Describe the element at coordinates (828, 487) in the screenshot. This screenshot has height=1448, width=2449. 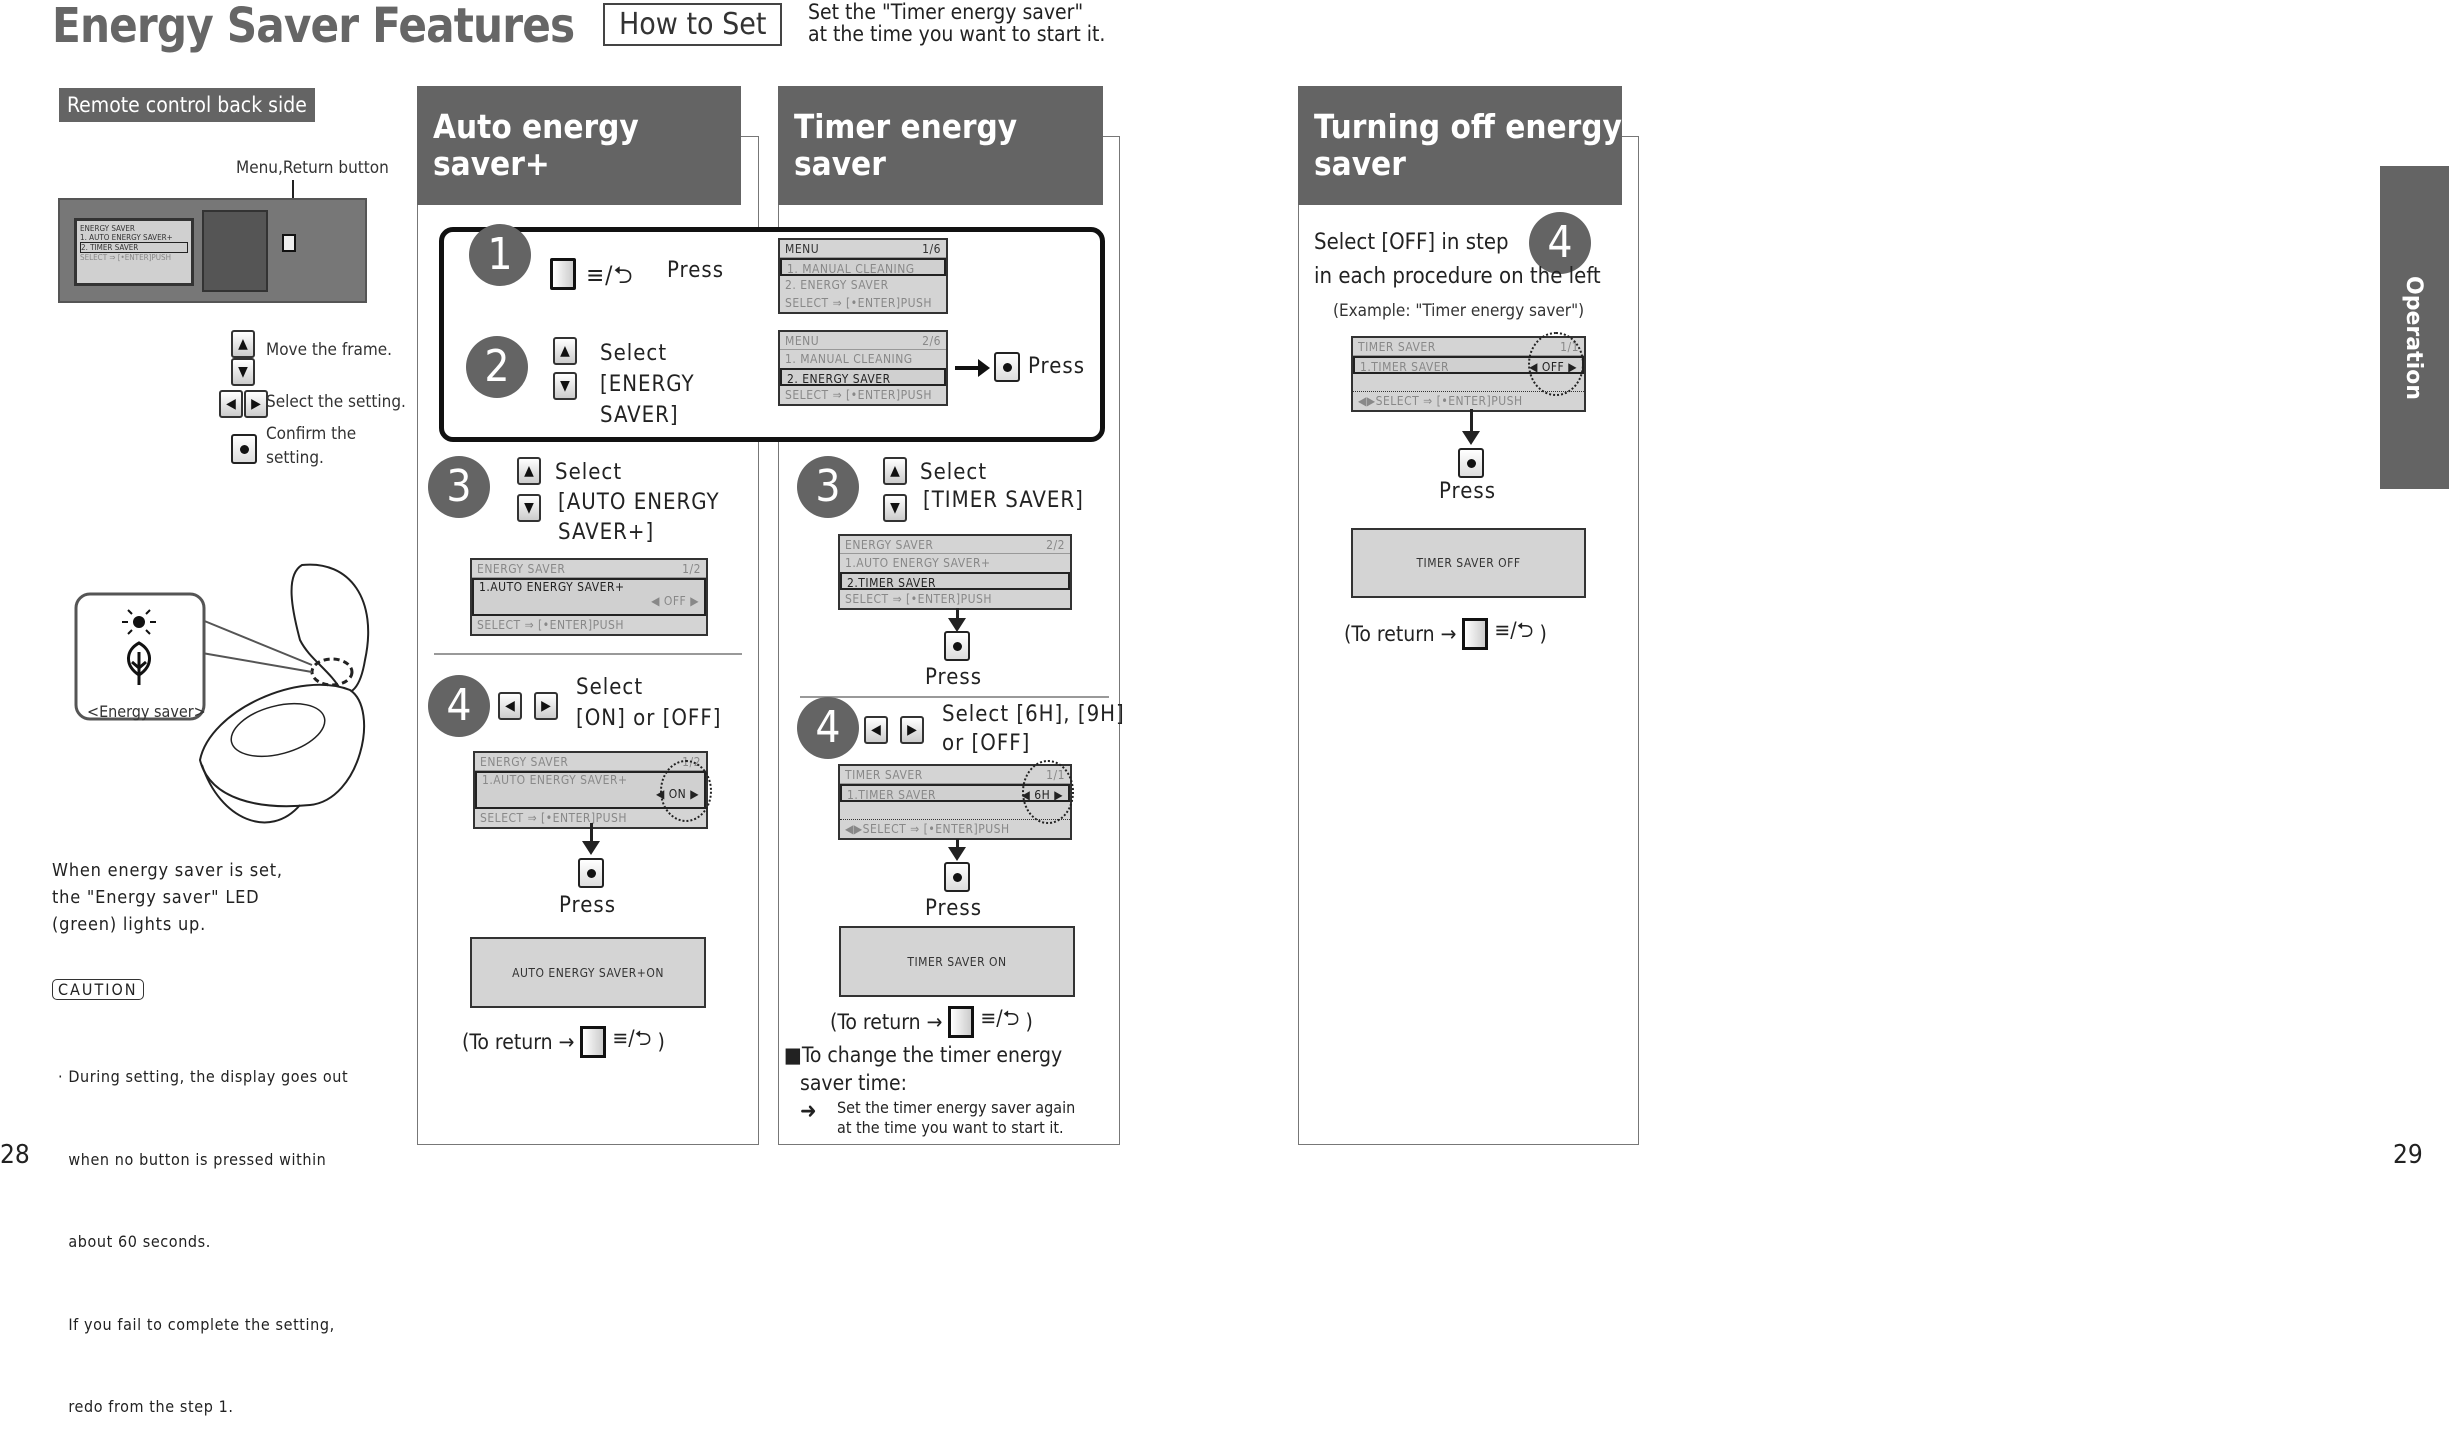
I see `timer-step-3-number: 3` at that location.